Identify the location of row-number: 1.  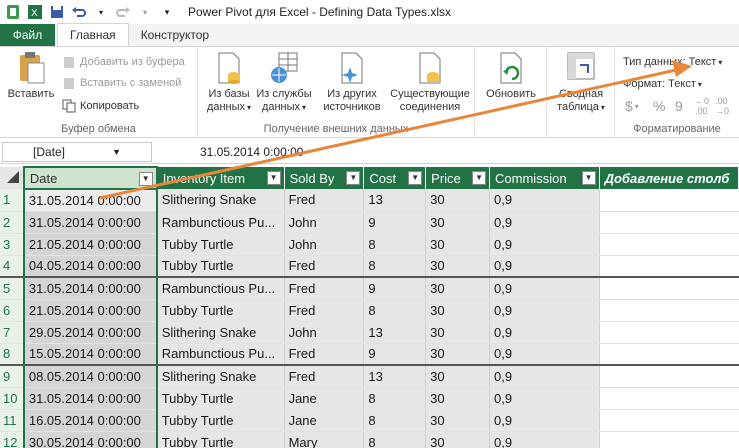
(12, 200).